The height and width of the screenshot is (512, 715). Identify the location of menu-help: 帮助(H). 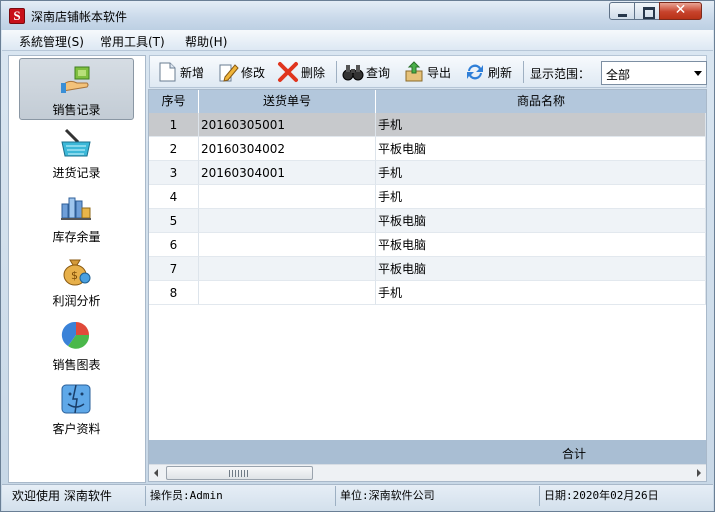
(206, 41).